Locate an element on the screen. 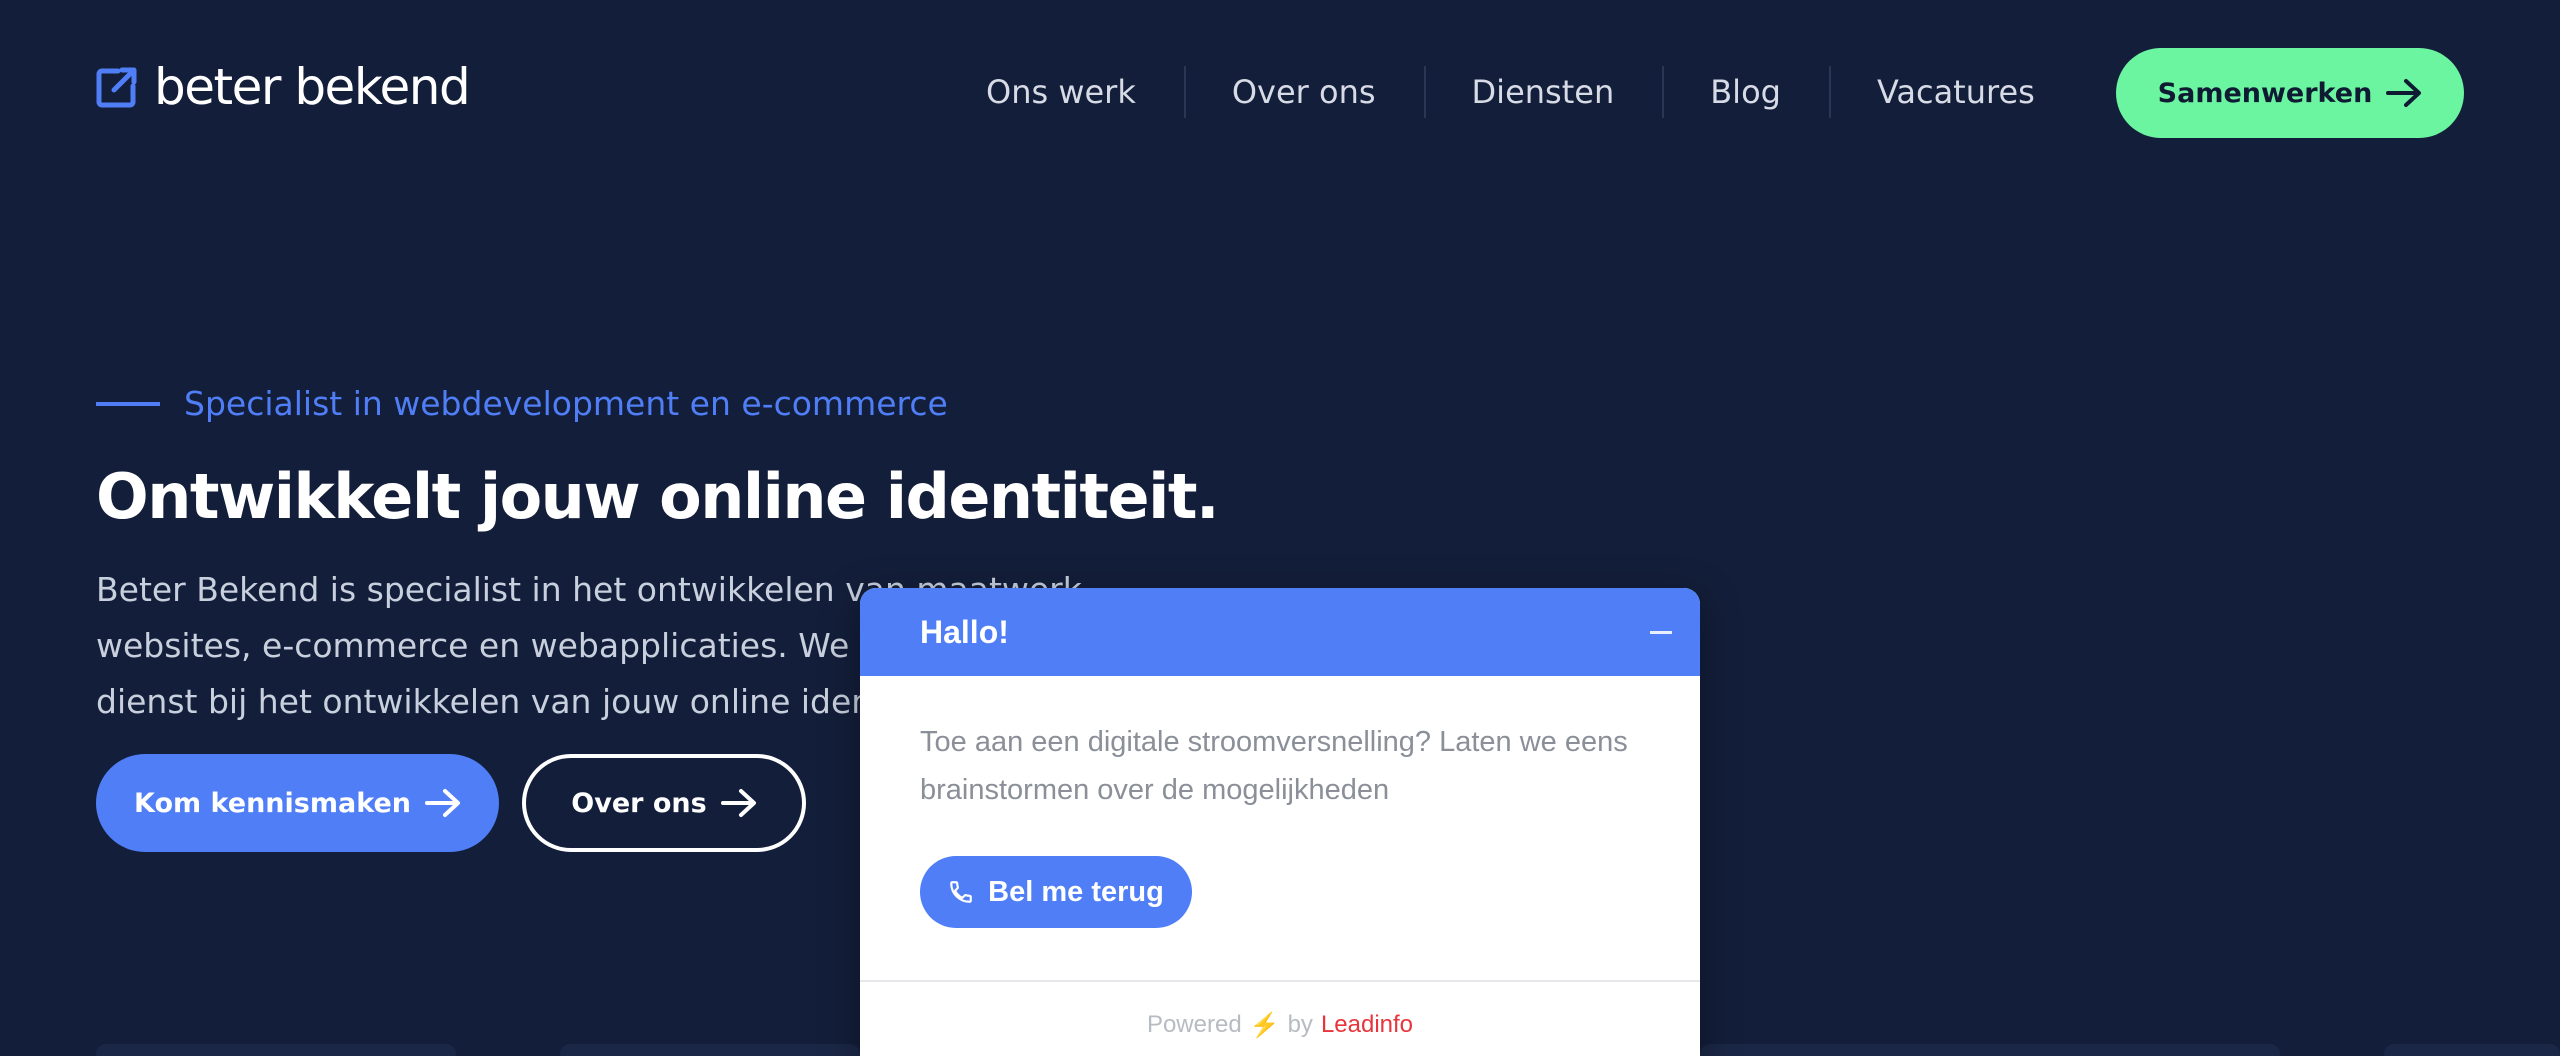 The image size is (2560, 1056). over-ons-label: Over ons is located at coordinates (639, 803).